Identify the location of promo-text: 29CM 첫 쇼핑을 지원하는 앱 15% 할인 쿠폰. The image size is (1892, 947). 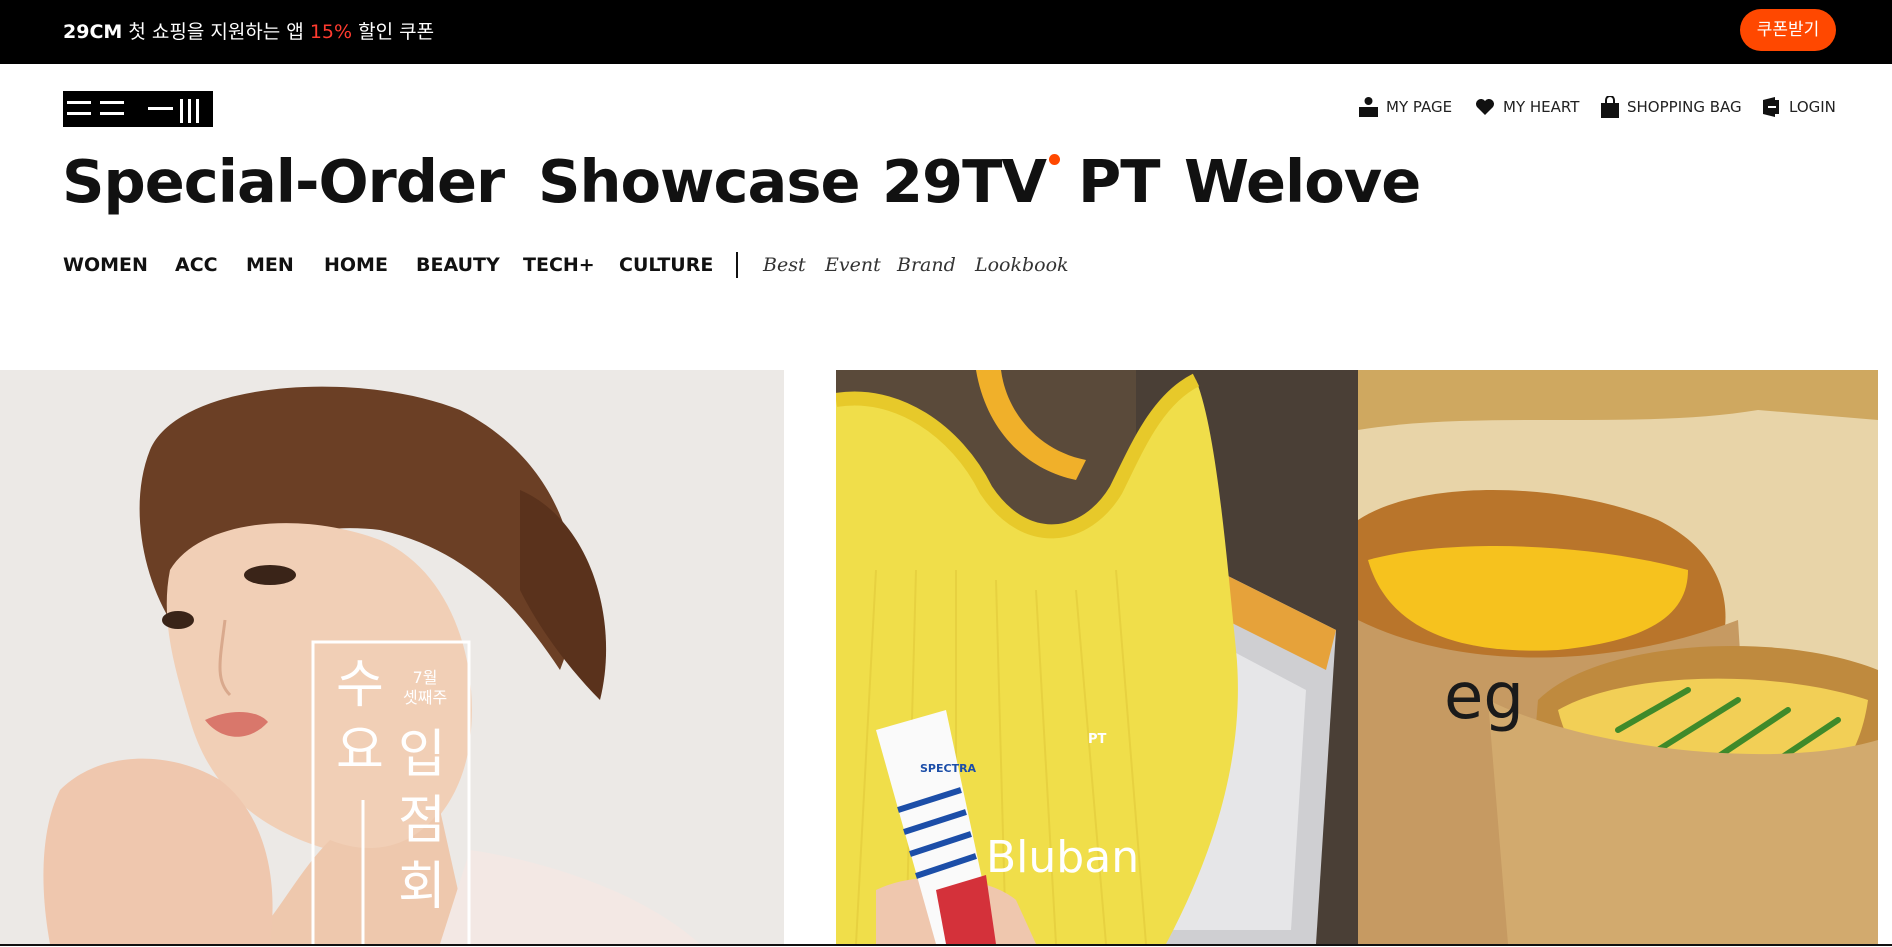
(248, 30).